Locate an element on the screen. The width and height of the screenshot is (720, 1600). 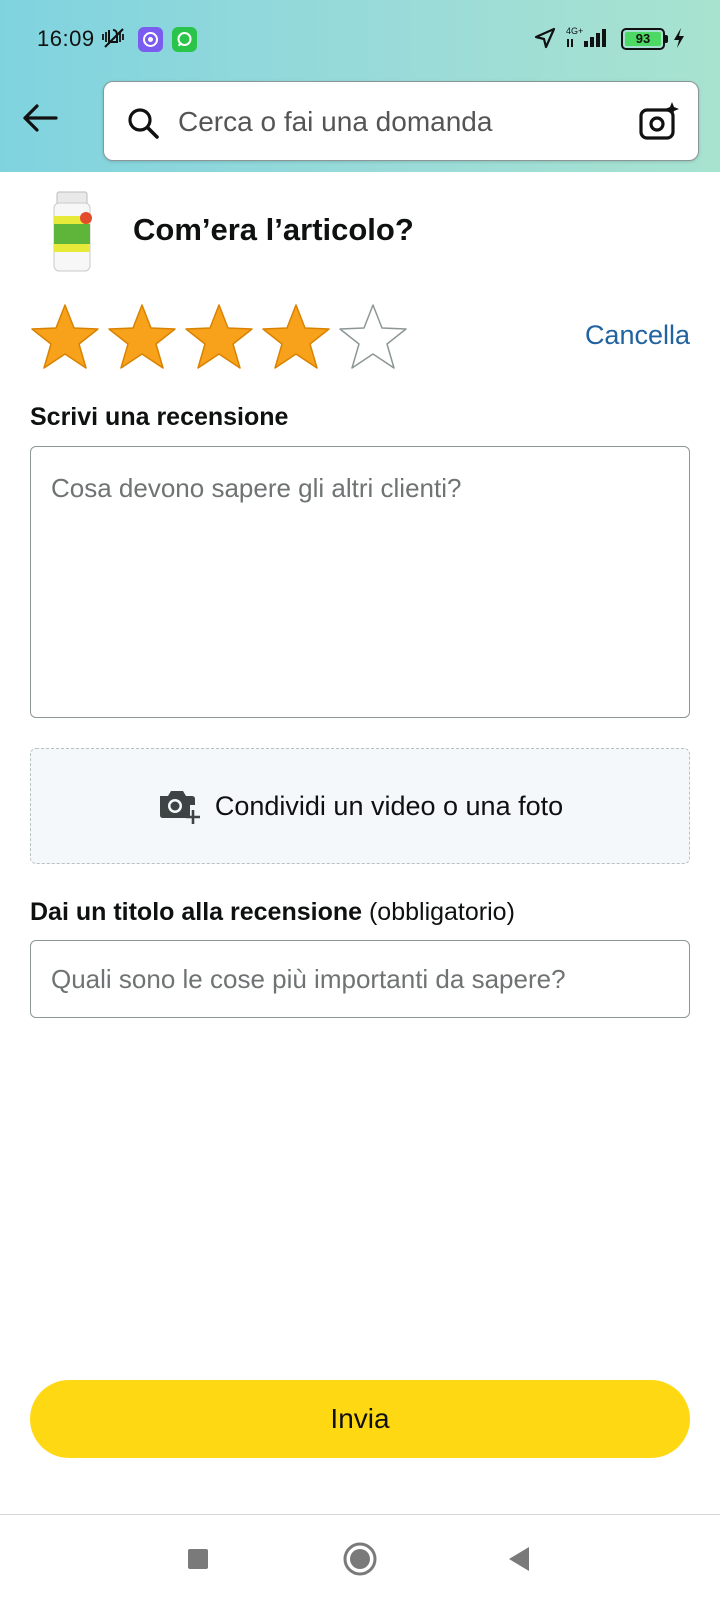
system-back-button is located at coordinates (520, 1559).